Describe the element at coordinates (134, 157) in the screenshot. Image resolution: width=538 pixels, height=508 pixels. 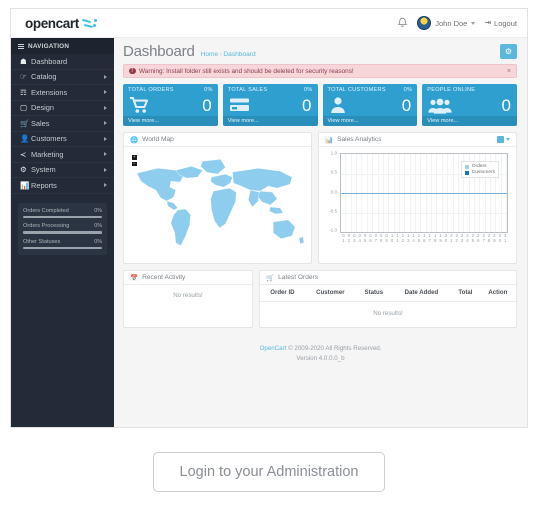
I see `map-zoom-in-button: +` at that location.